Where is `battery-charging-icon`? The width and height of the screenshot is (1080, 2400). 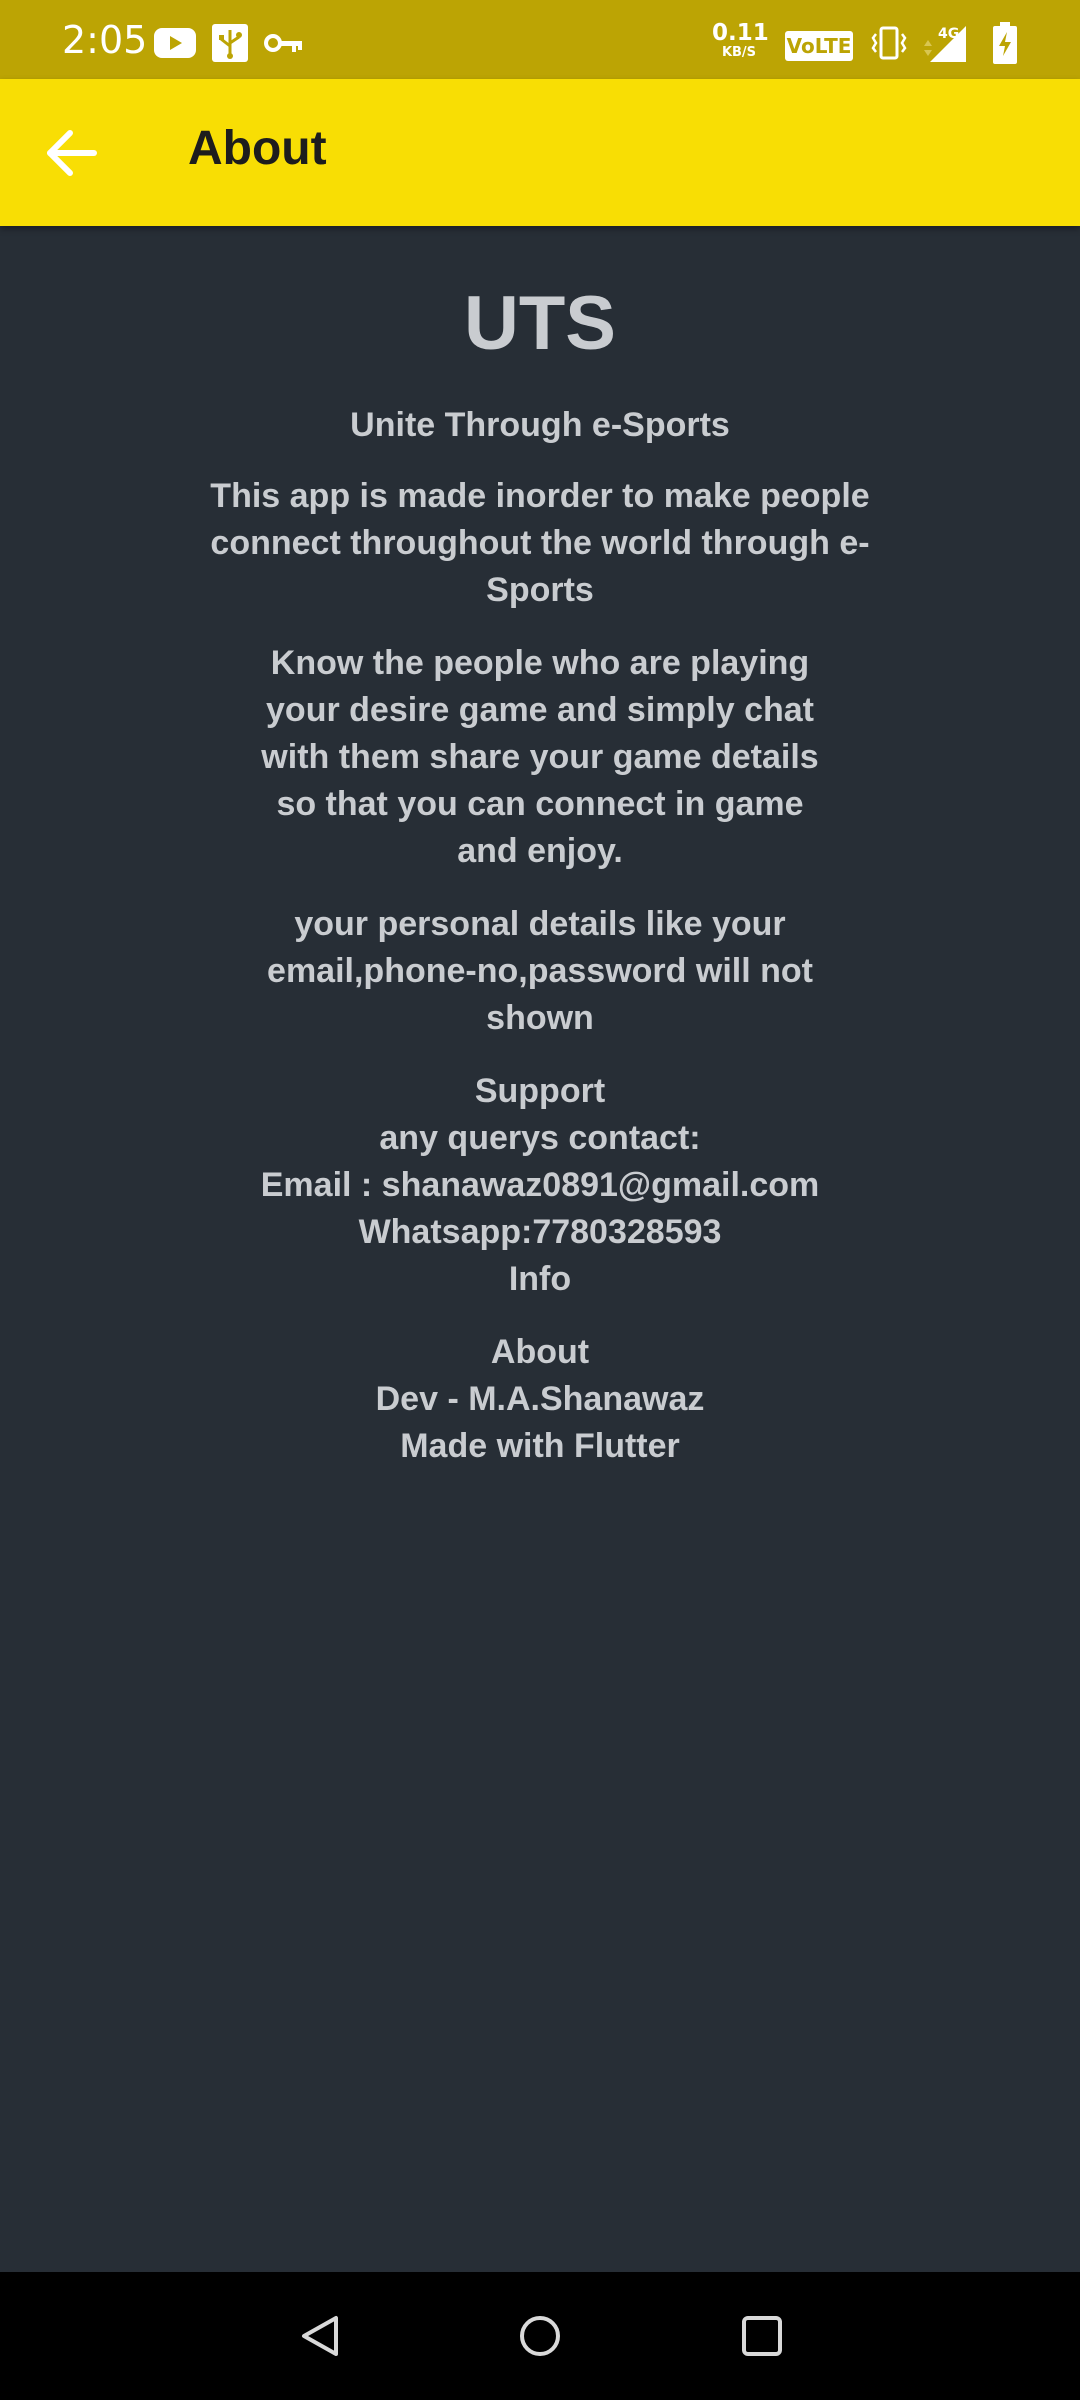 battery-charging-icon is located at coordinates (1005, 43).